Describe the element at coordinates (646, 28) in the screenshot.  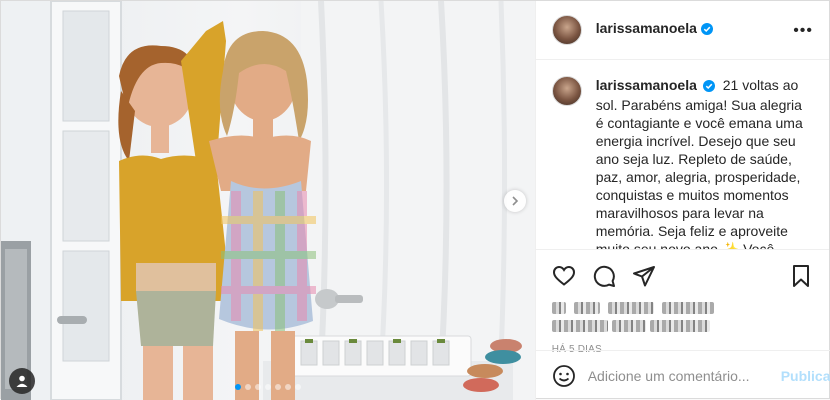
I see `header-username: larissamanoela` at that location.